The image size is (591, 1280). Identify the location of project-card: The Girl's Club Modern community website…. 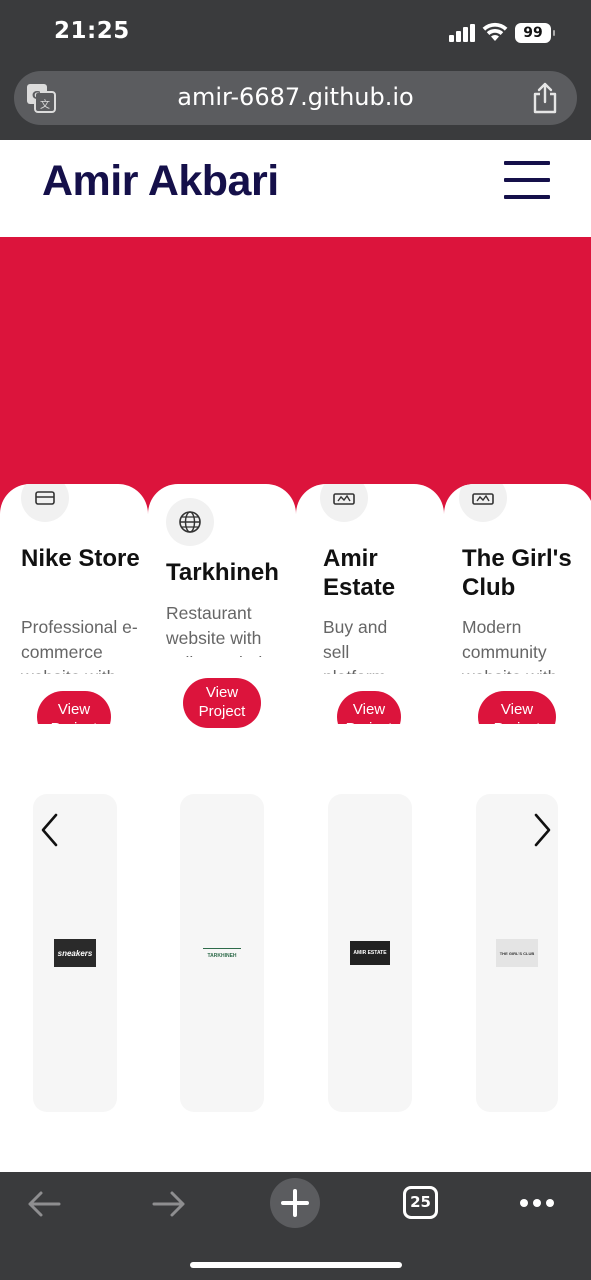
(517, 828).